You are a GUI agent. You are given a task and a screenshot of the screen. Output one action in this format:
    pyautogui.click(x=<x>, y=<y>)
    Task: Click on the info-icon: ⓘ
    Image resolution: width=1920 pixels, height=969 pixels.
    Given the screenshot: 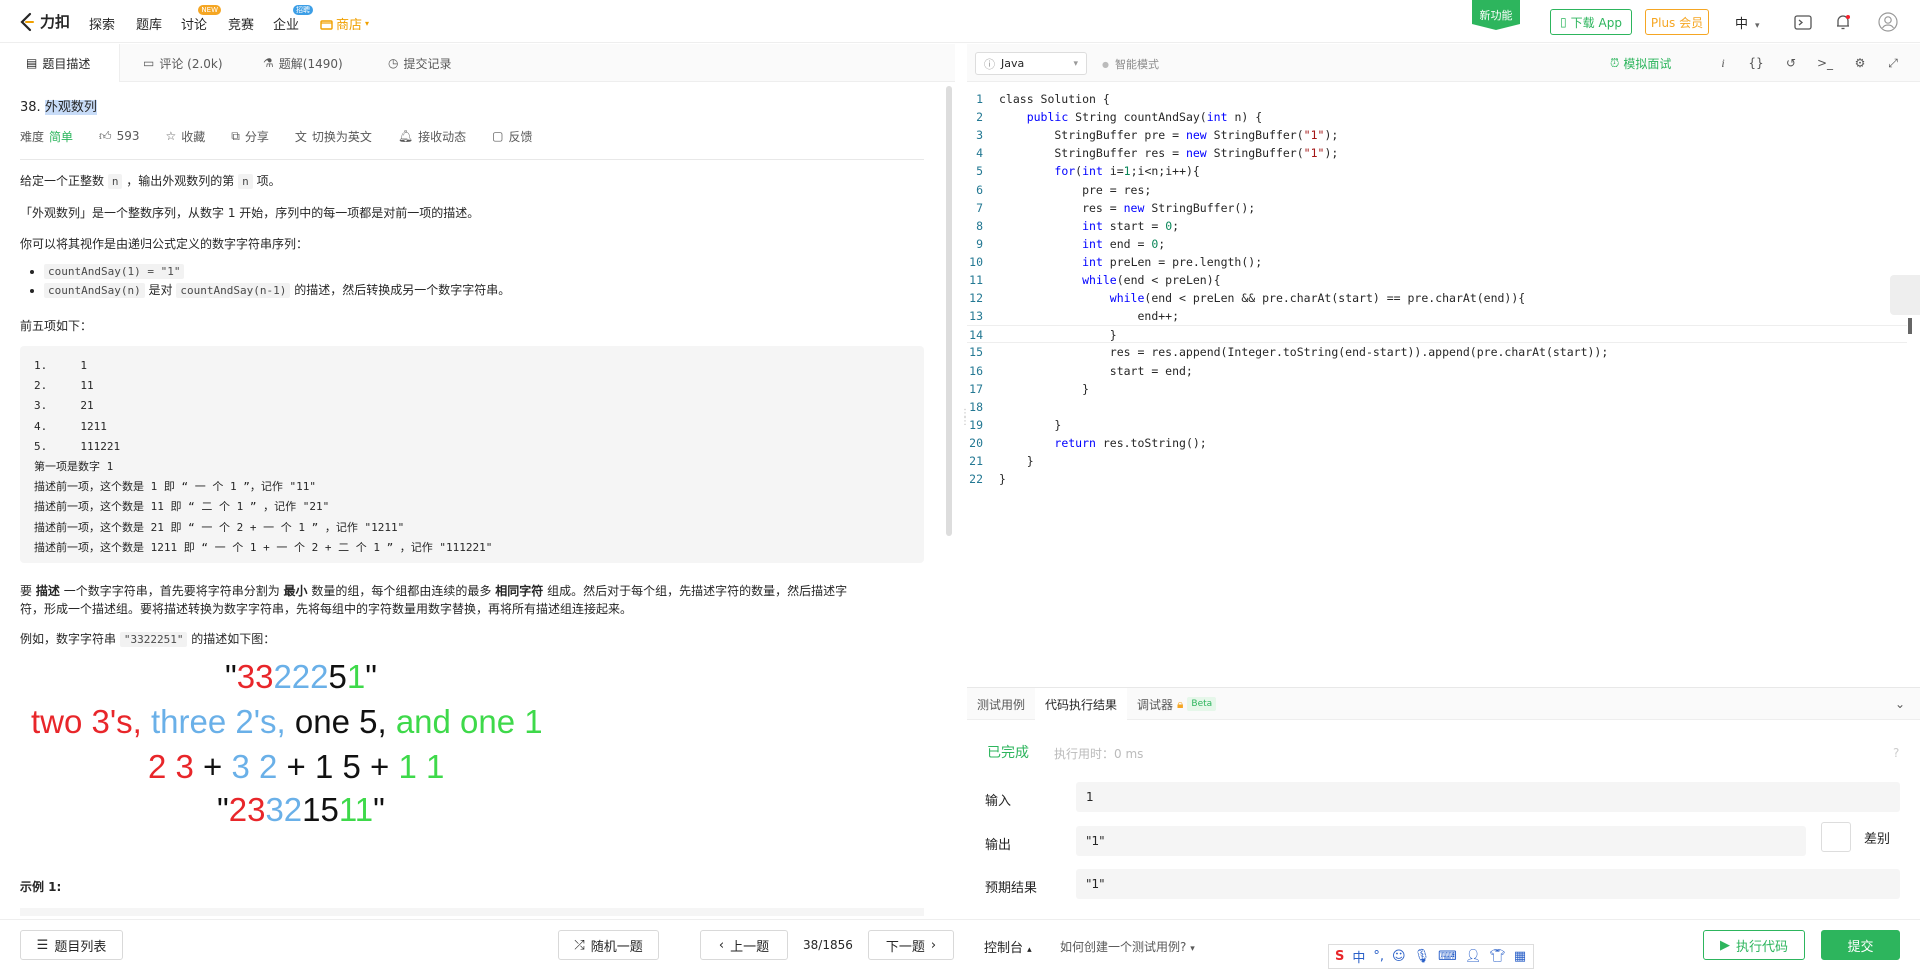 What is the action you would take?
    pyautogui.click(x=989, y=64)
    